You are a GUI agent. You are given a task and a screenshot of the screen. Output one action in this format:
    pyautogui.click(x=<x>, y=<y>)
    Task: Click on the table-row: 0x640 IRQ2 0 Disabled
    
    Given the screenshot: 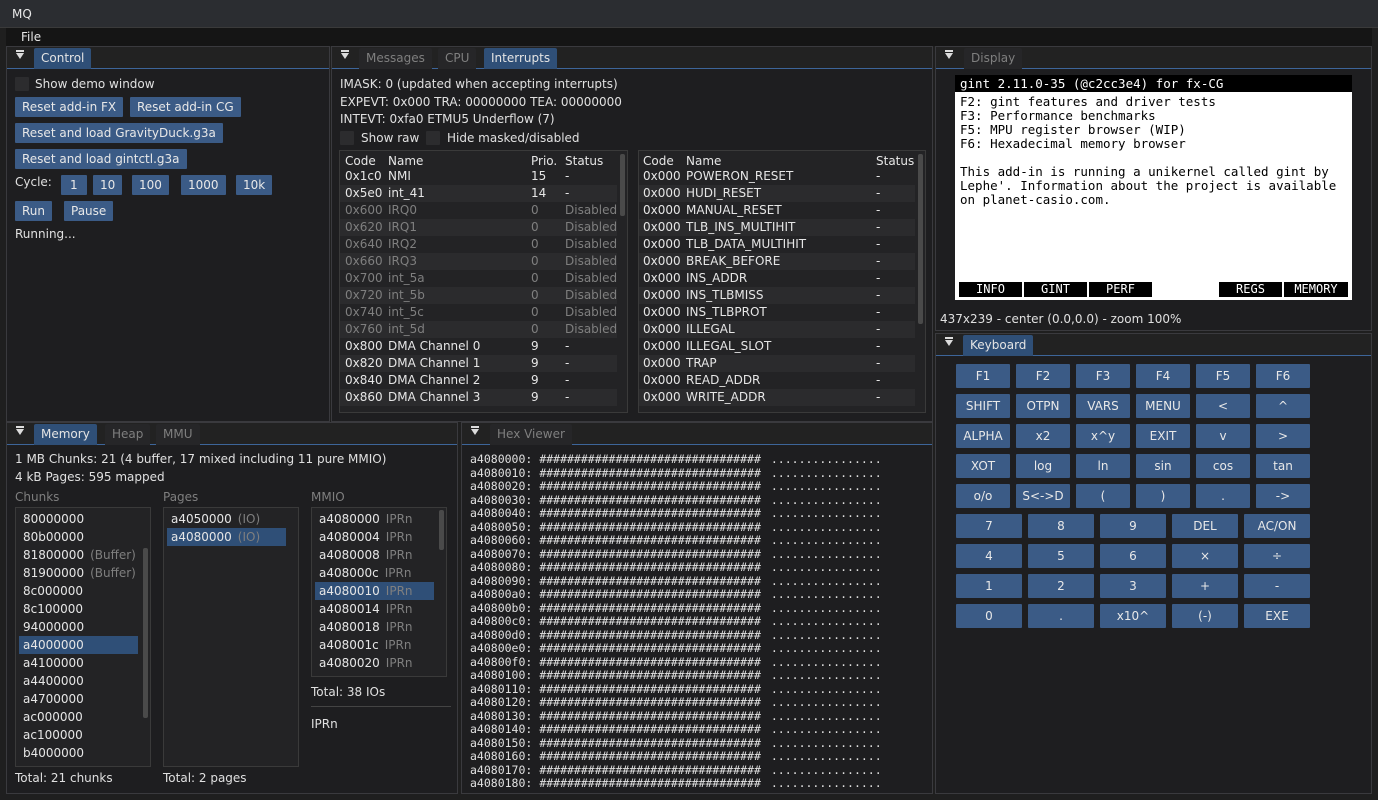 What is the action you would take?
    pyautogui.click(x=478, y=244)
    